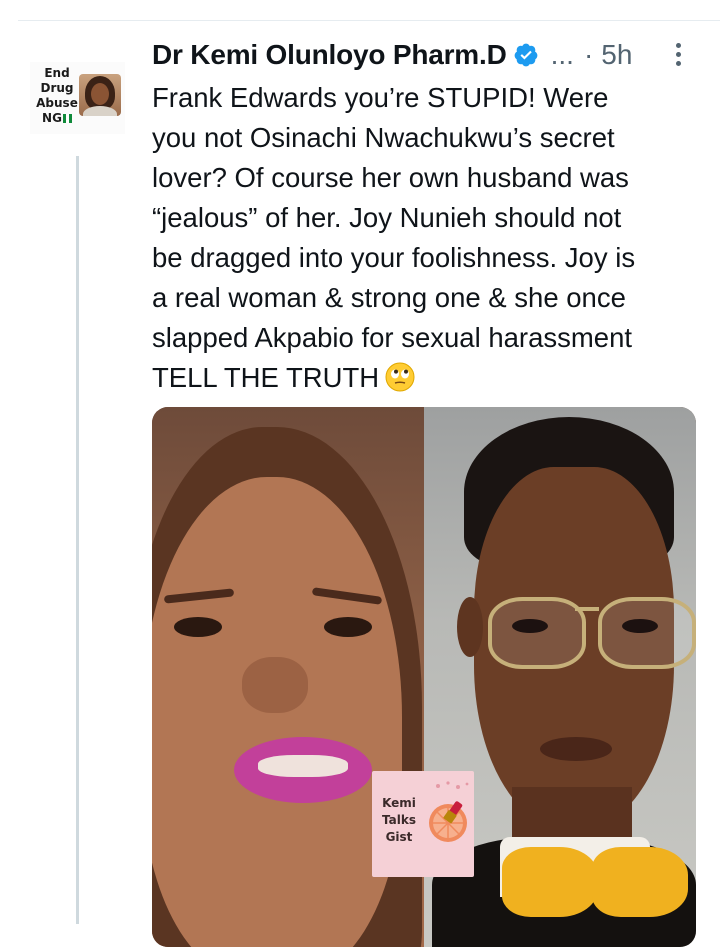  Describe the element at coordinates (423, 824) in the screenshot. I see `watermark-sticker: Kemi Talks Gist` at that location.